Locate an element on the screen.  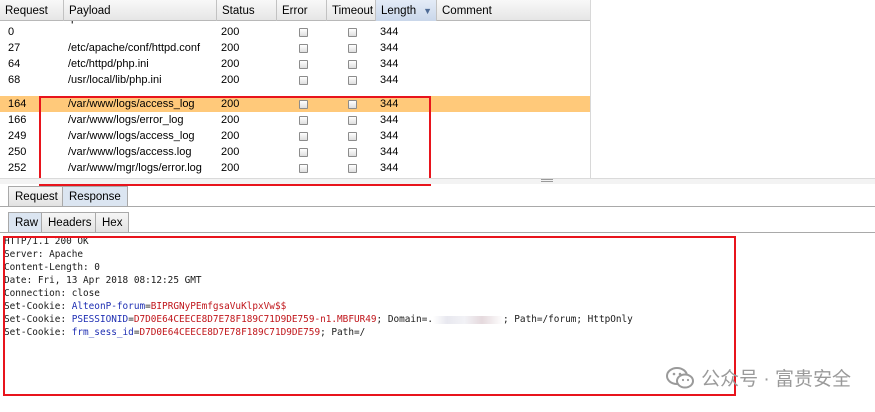
highlight-box-rows is located at coordinates (235, 141).